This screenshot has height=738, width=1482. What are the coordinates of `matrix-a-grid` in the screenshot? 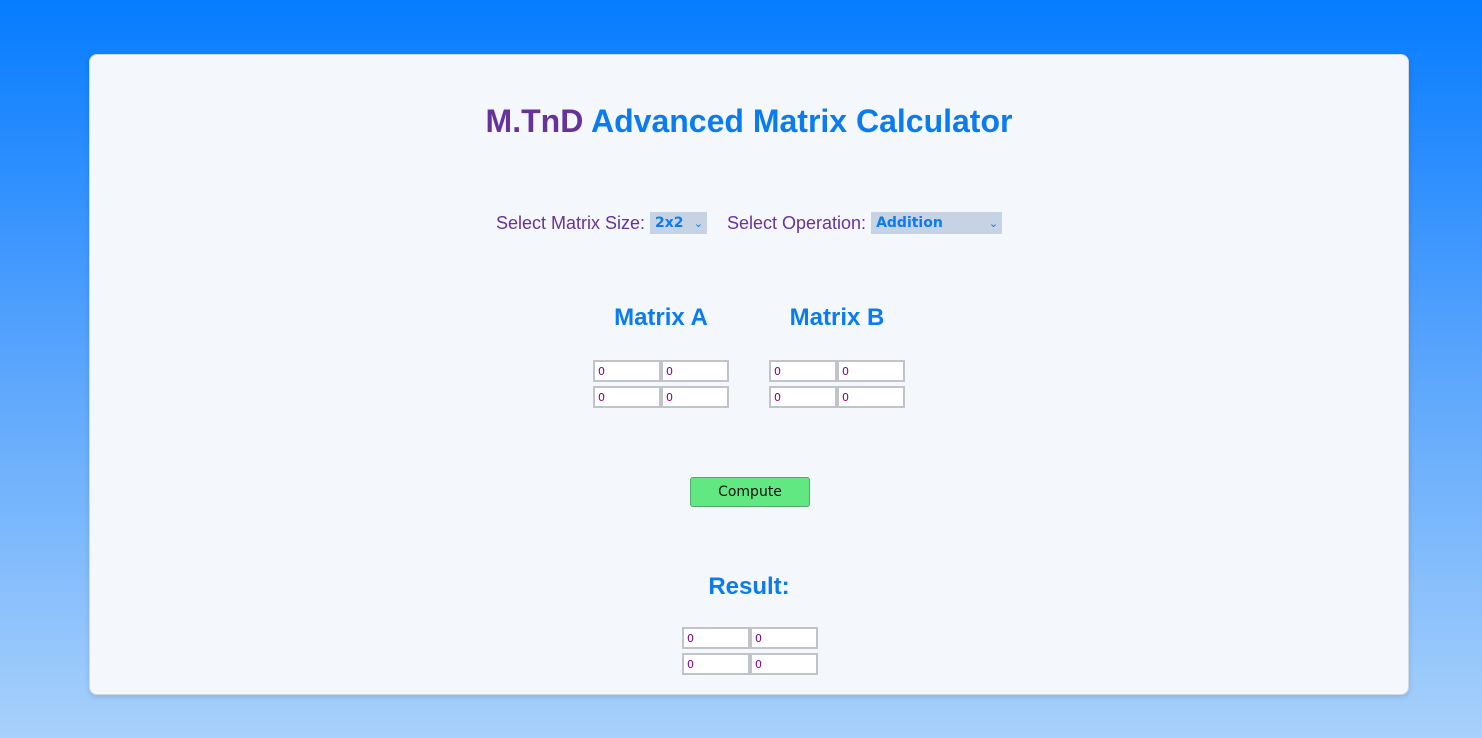 It's located at (661, 384).